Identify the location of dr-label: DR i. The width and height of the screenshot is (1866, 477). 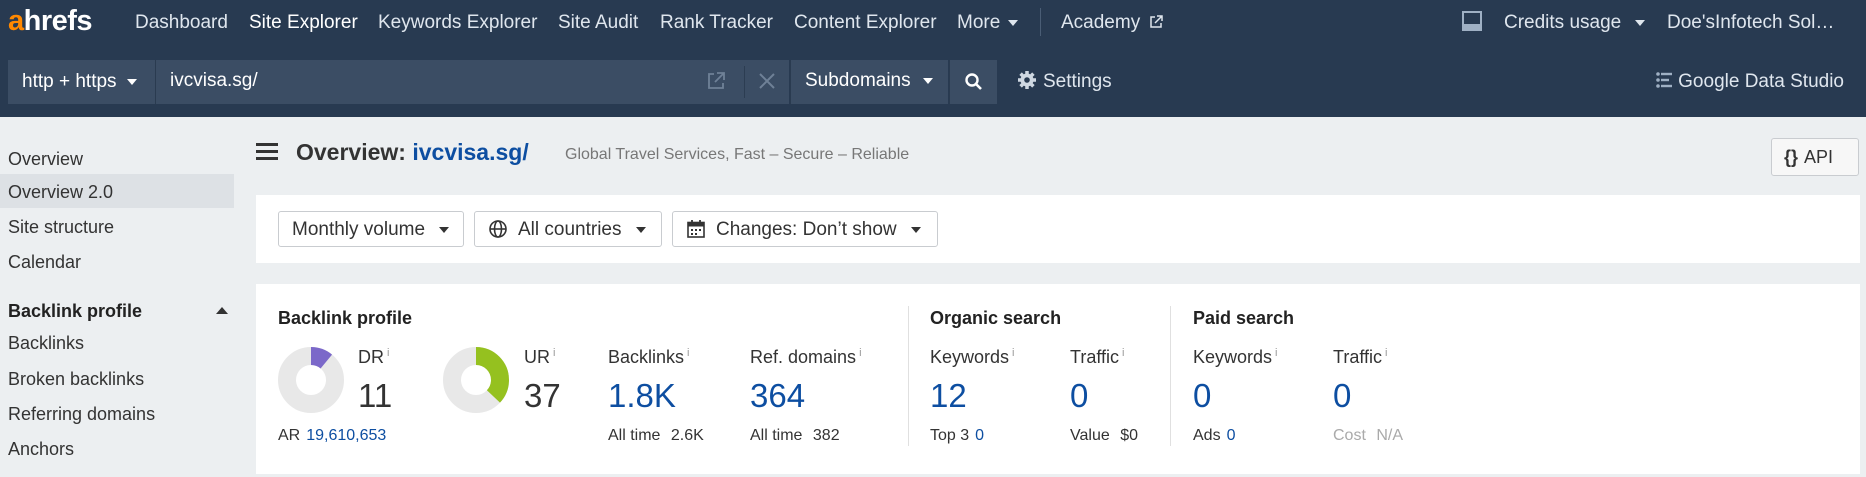
(373, 357).